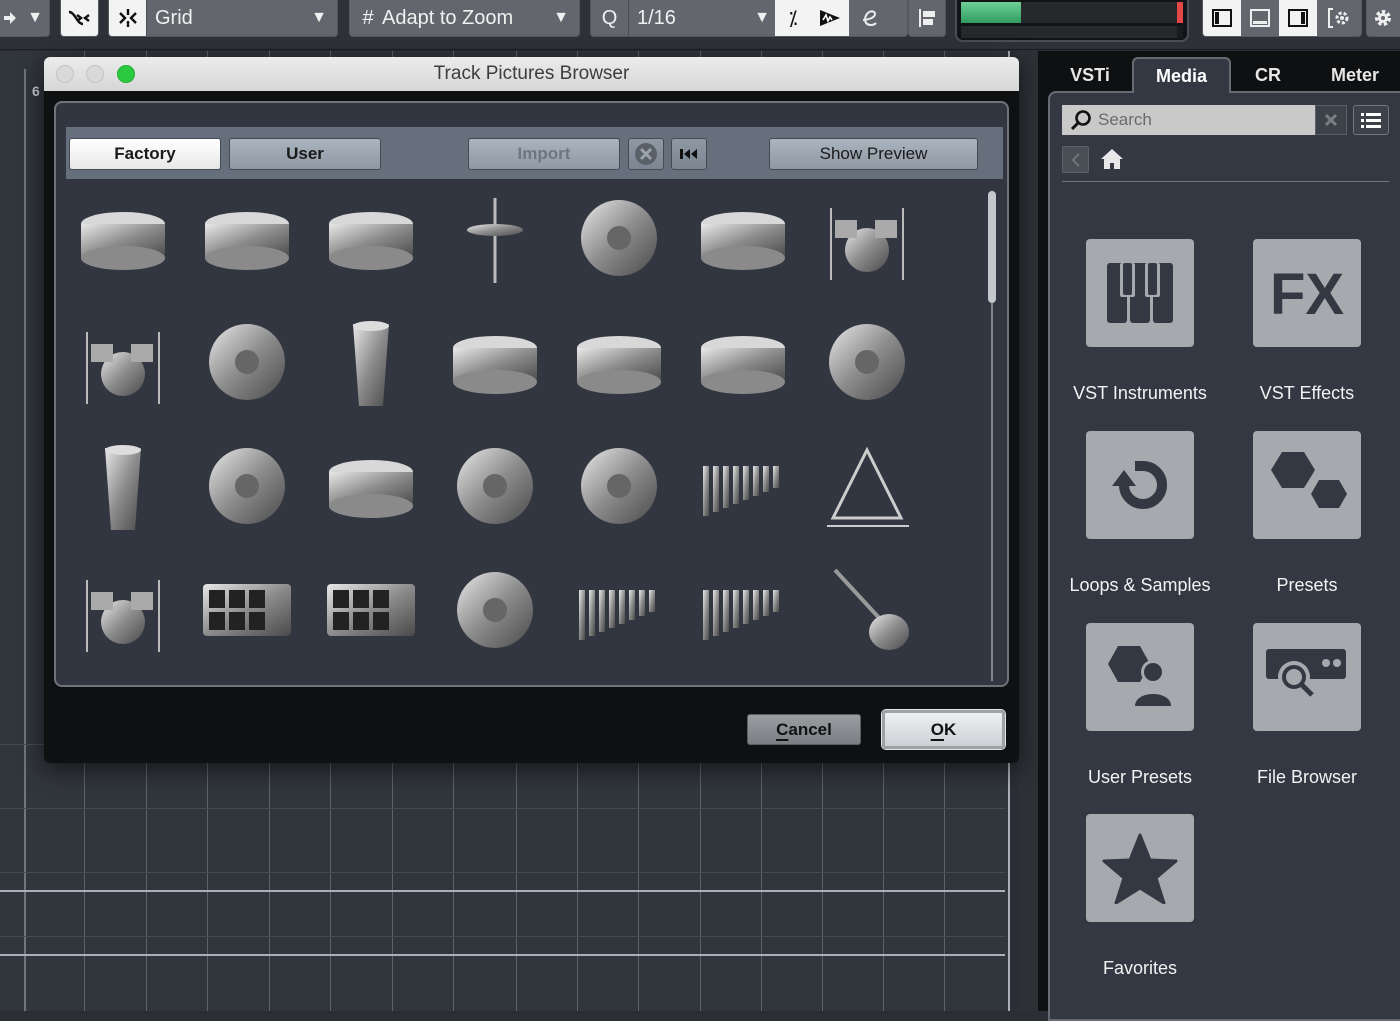 This screenshot has height=1021, width=1400. Describe the element at coordinates (1140, 868) in the screenshot. I see `star-icon` at that location.